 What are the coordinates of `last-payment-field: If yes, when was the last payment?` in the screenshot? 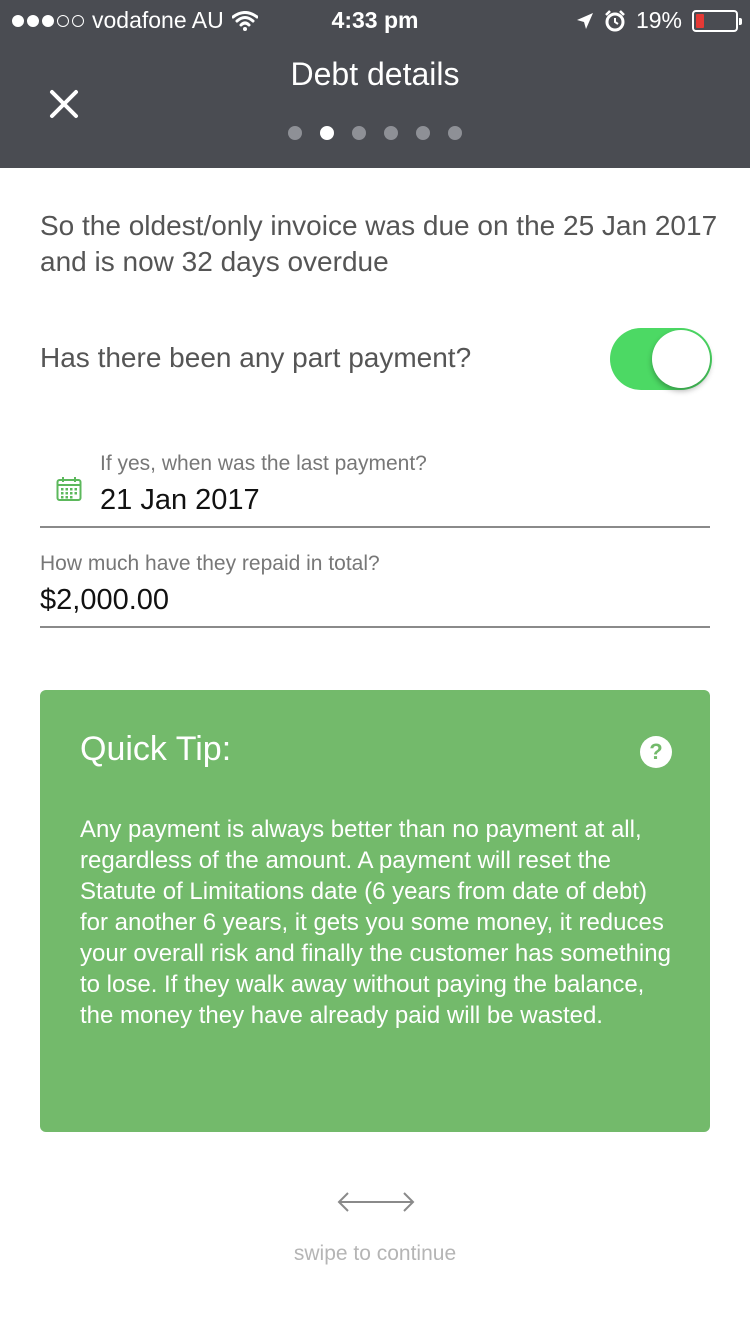 It's located at (375, 487).